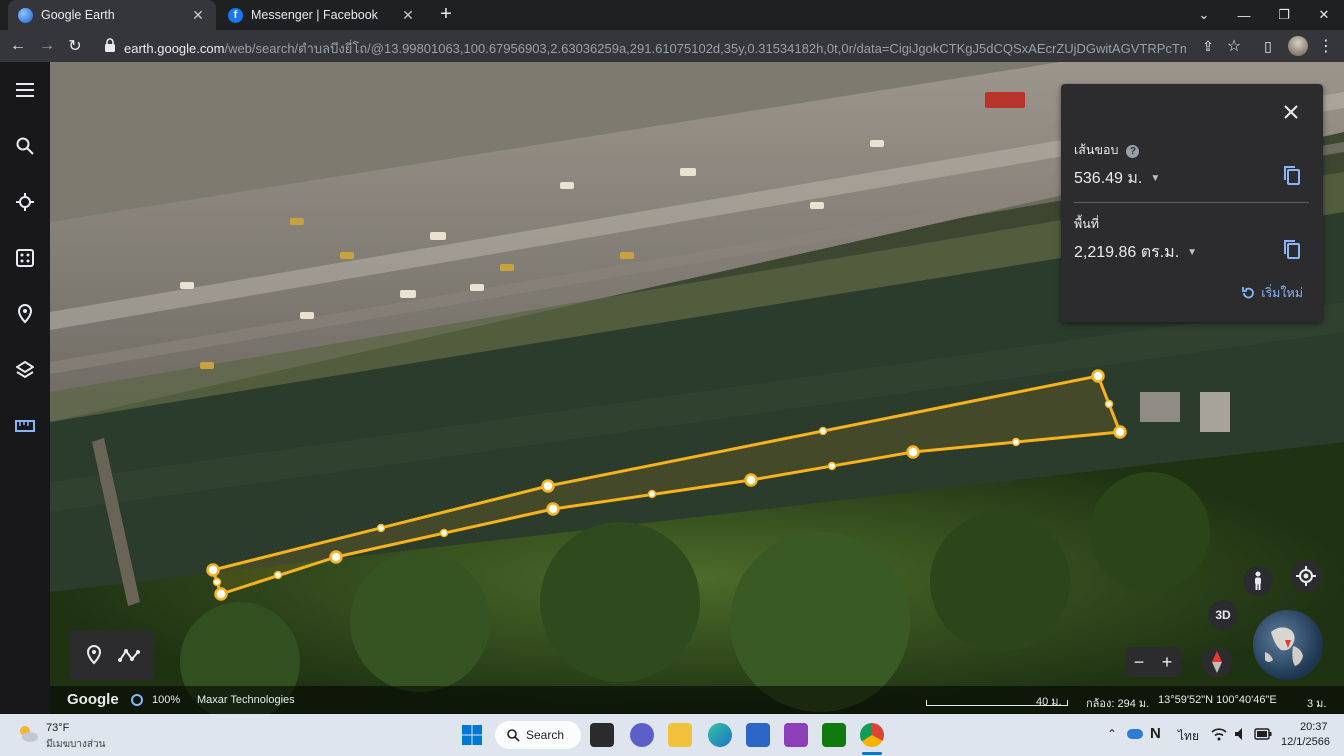 This screenshot has height=756, width=1344. What do you see at coordinates (246, 700) in the screenshot?
I see `imagery-credit: Maxar Technologies` at bounding box center [246, 700].